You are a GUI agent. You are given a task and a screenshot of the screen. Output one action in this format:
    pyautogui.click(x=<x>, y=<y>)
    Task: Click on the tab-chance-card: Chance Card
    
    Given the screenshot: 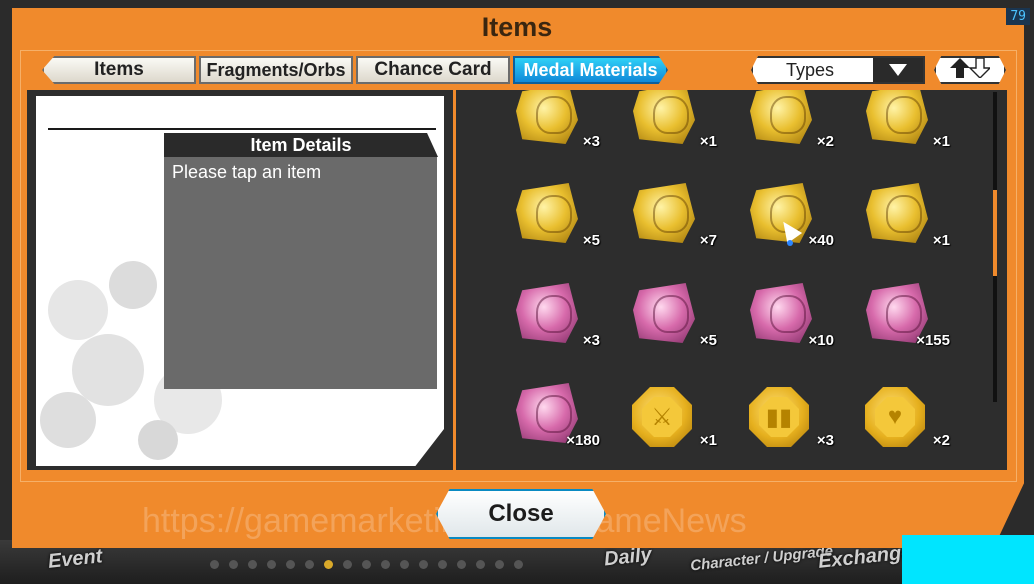 What is the action you would take?
    pyautogui.click(x=433, y=70)
    